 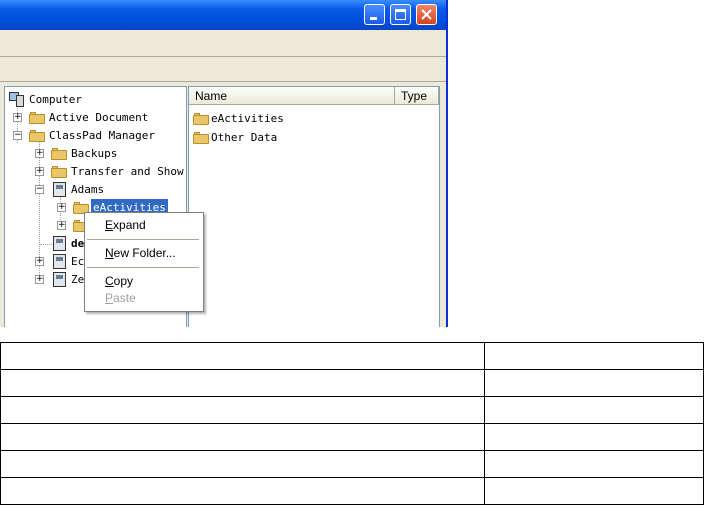 I want to click on tree-item-label: Transfer and Show, so click(x=127, y=171).